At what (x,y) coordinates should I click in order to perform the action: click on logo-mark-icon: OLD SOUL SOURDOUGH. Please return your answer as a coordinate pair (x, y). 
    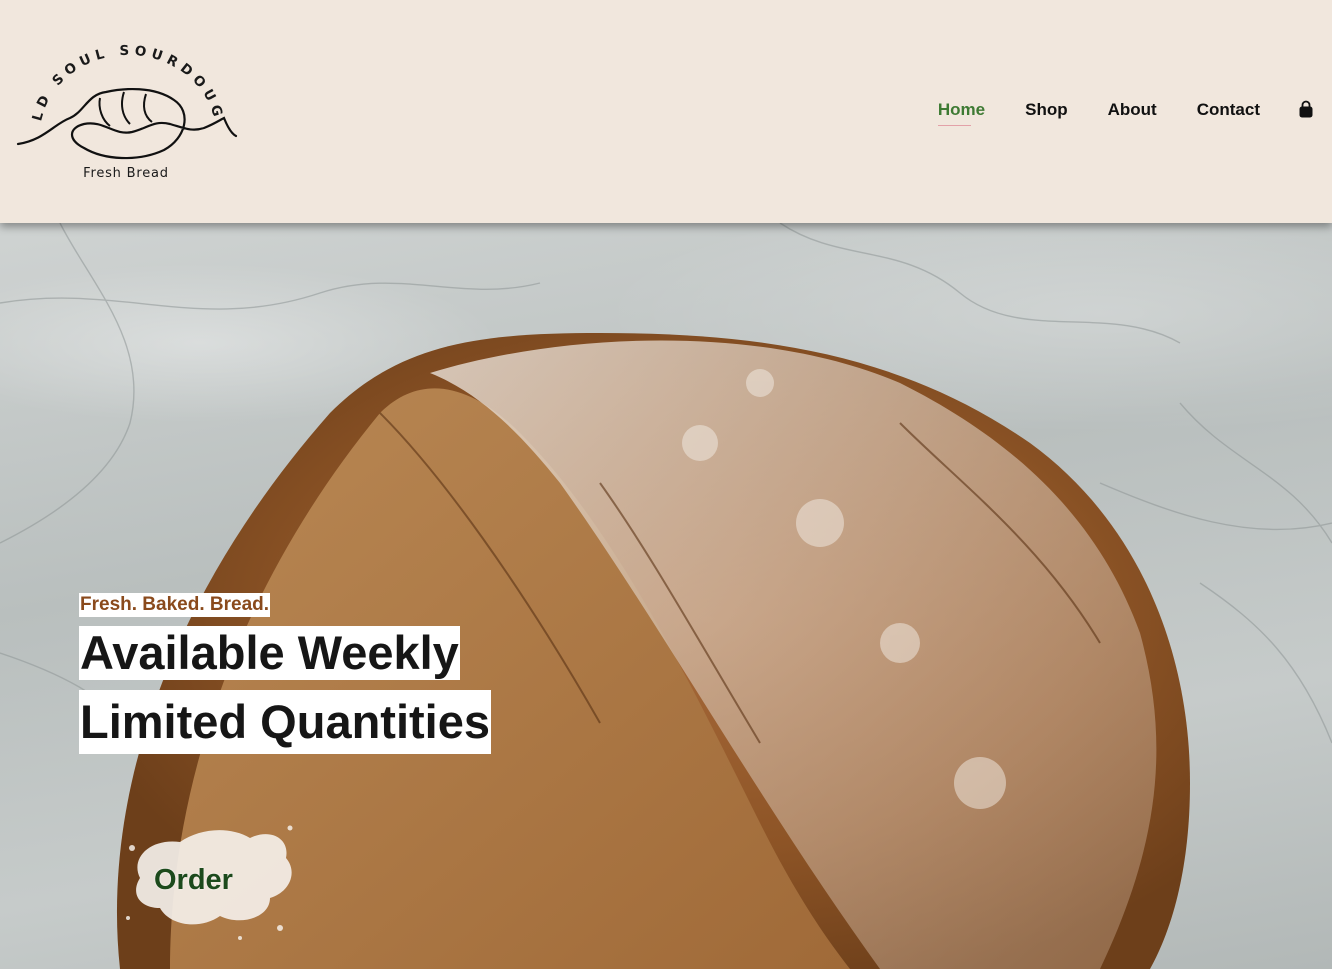
    Looking at the image, I should click on (126, 94).